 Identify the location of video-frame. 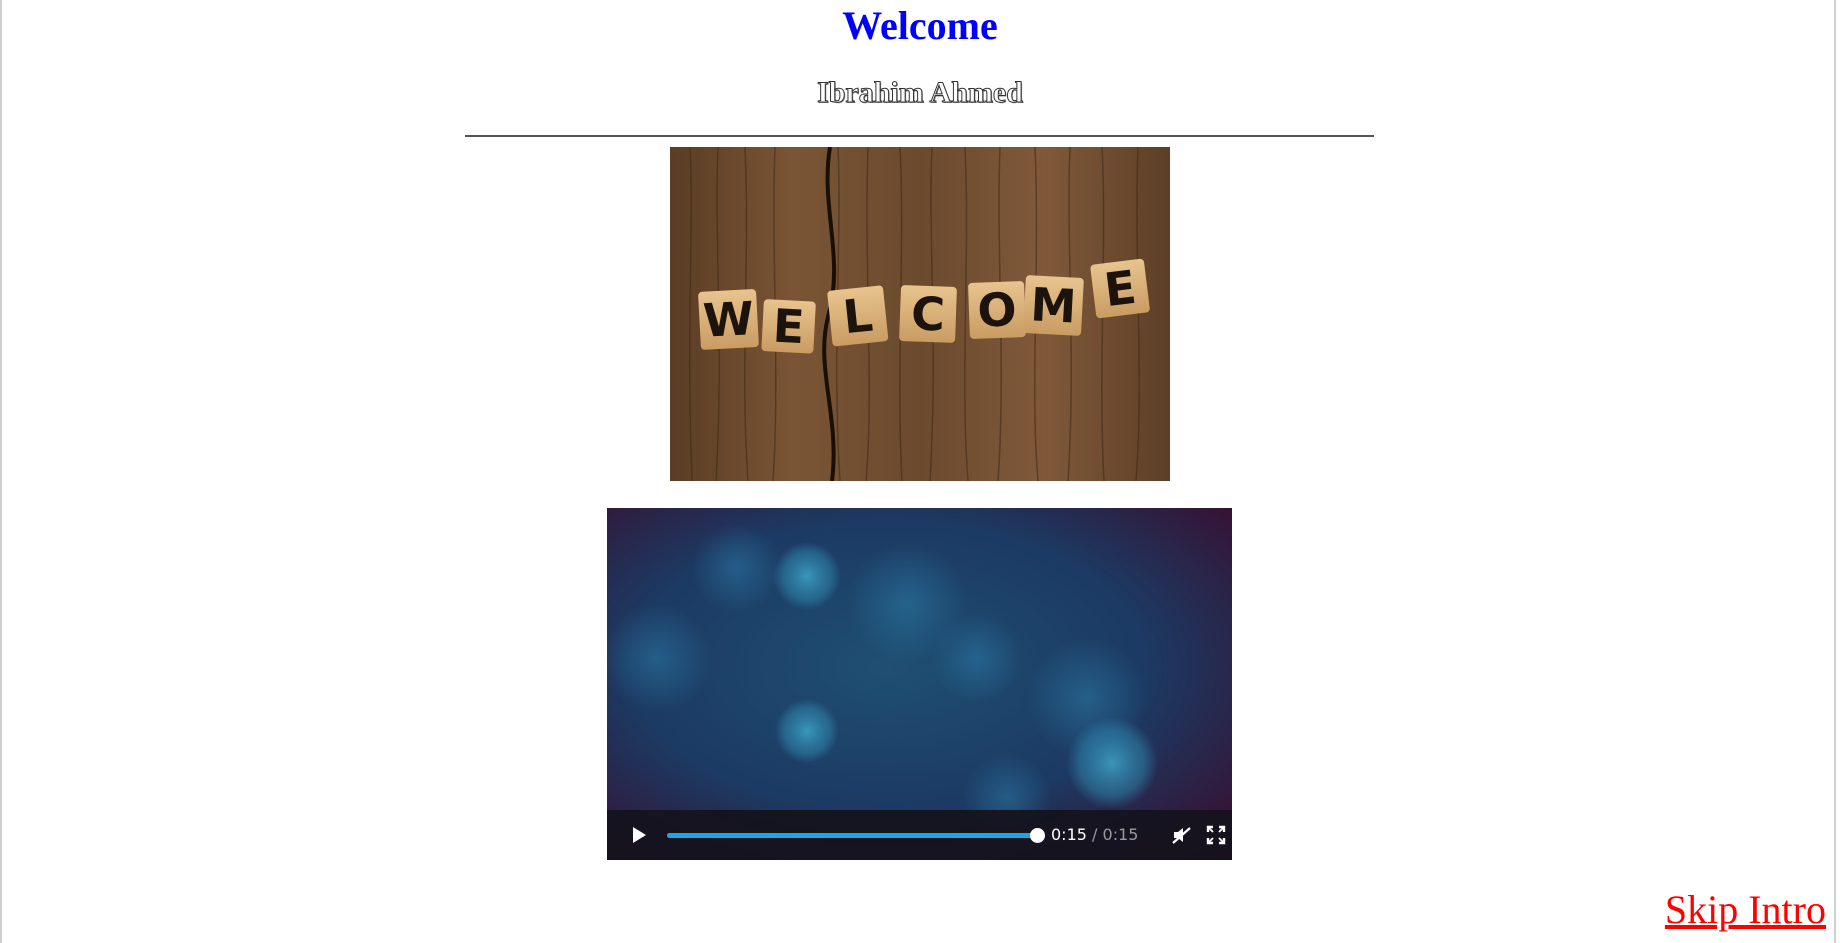
(919, 684).